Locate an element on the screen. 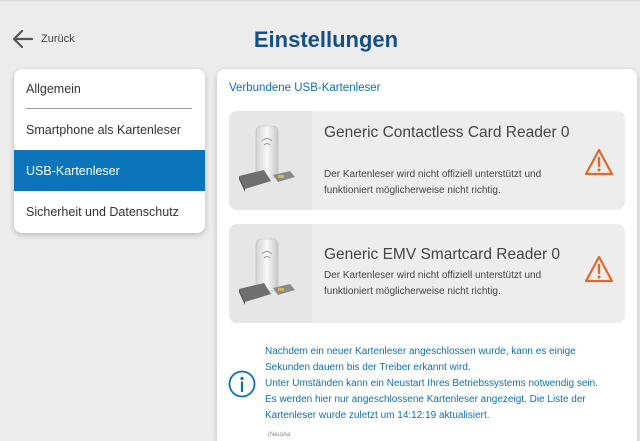  card-reader-name: Generic EMV Smartcard Reader 0 is located at coordinates (442, 254).